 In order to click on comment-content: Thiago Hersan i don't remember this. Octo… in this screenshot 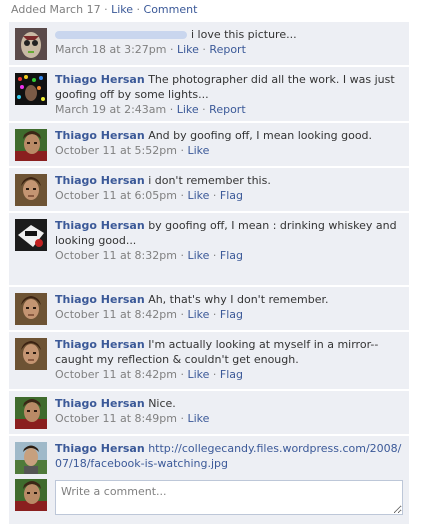, I will do `click(230, 188)`.